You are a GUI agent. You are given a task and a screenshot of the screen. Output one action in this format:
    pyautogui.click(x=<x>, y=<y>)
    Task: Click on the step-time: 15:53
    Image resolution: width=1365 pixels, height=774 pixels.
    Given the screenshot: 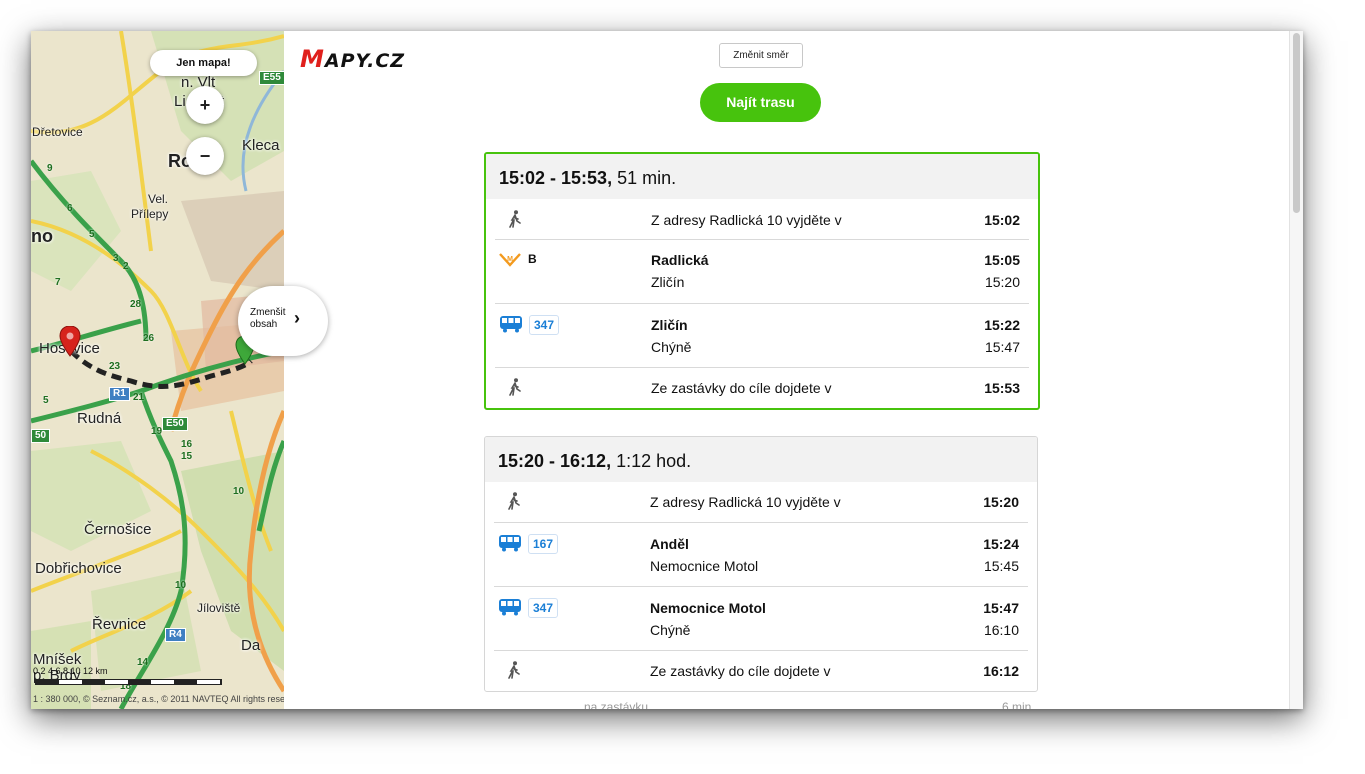 What is the action you would take?
    pyautogui.click(x=1002, y=388)
    